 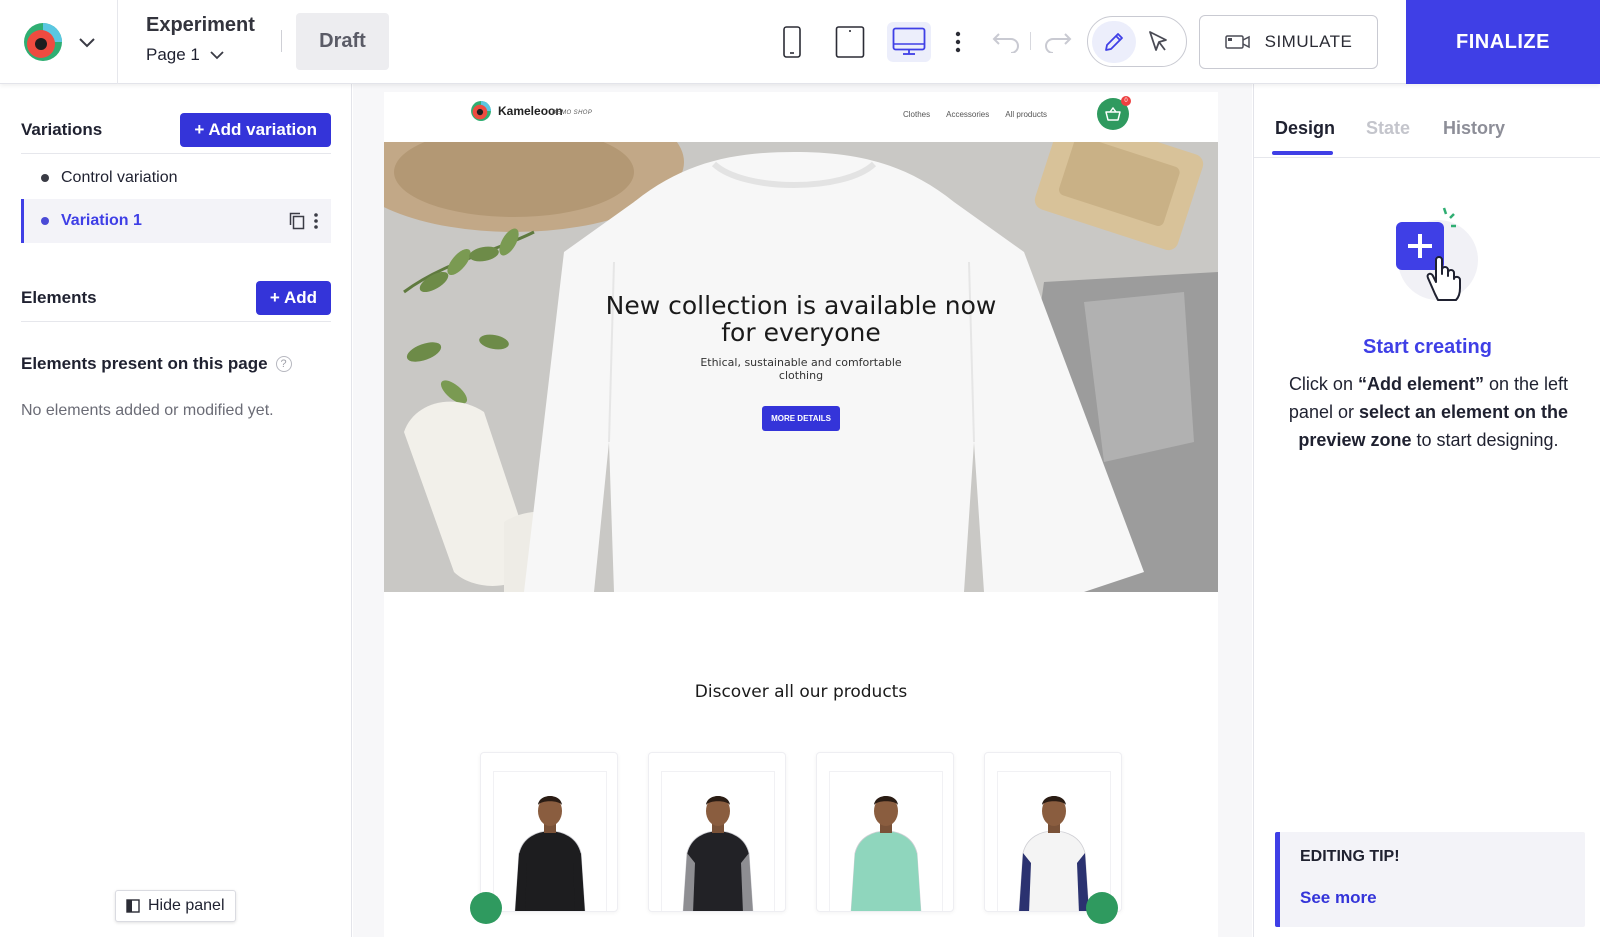 I want to click on tablet-icon, so click(x=850, y=42).